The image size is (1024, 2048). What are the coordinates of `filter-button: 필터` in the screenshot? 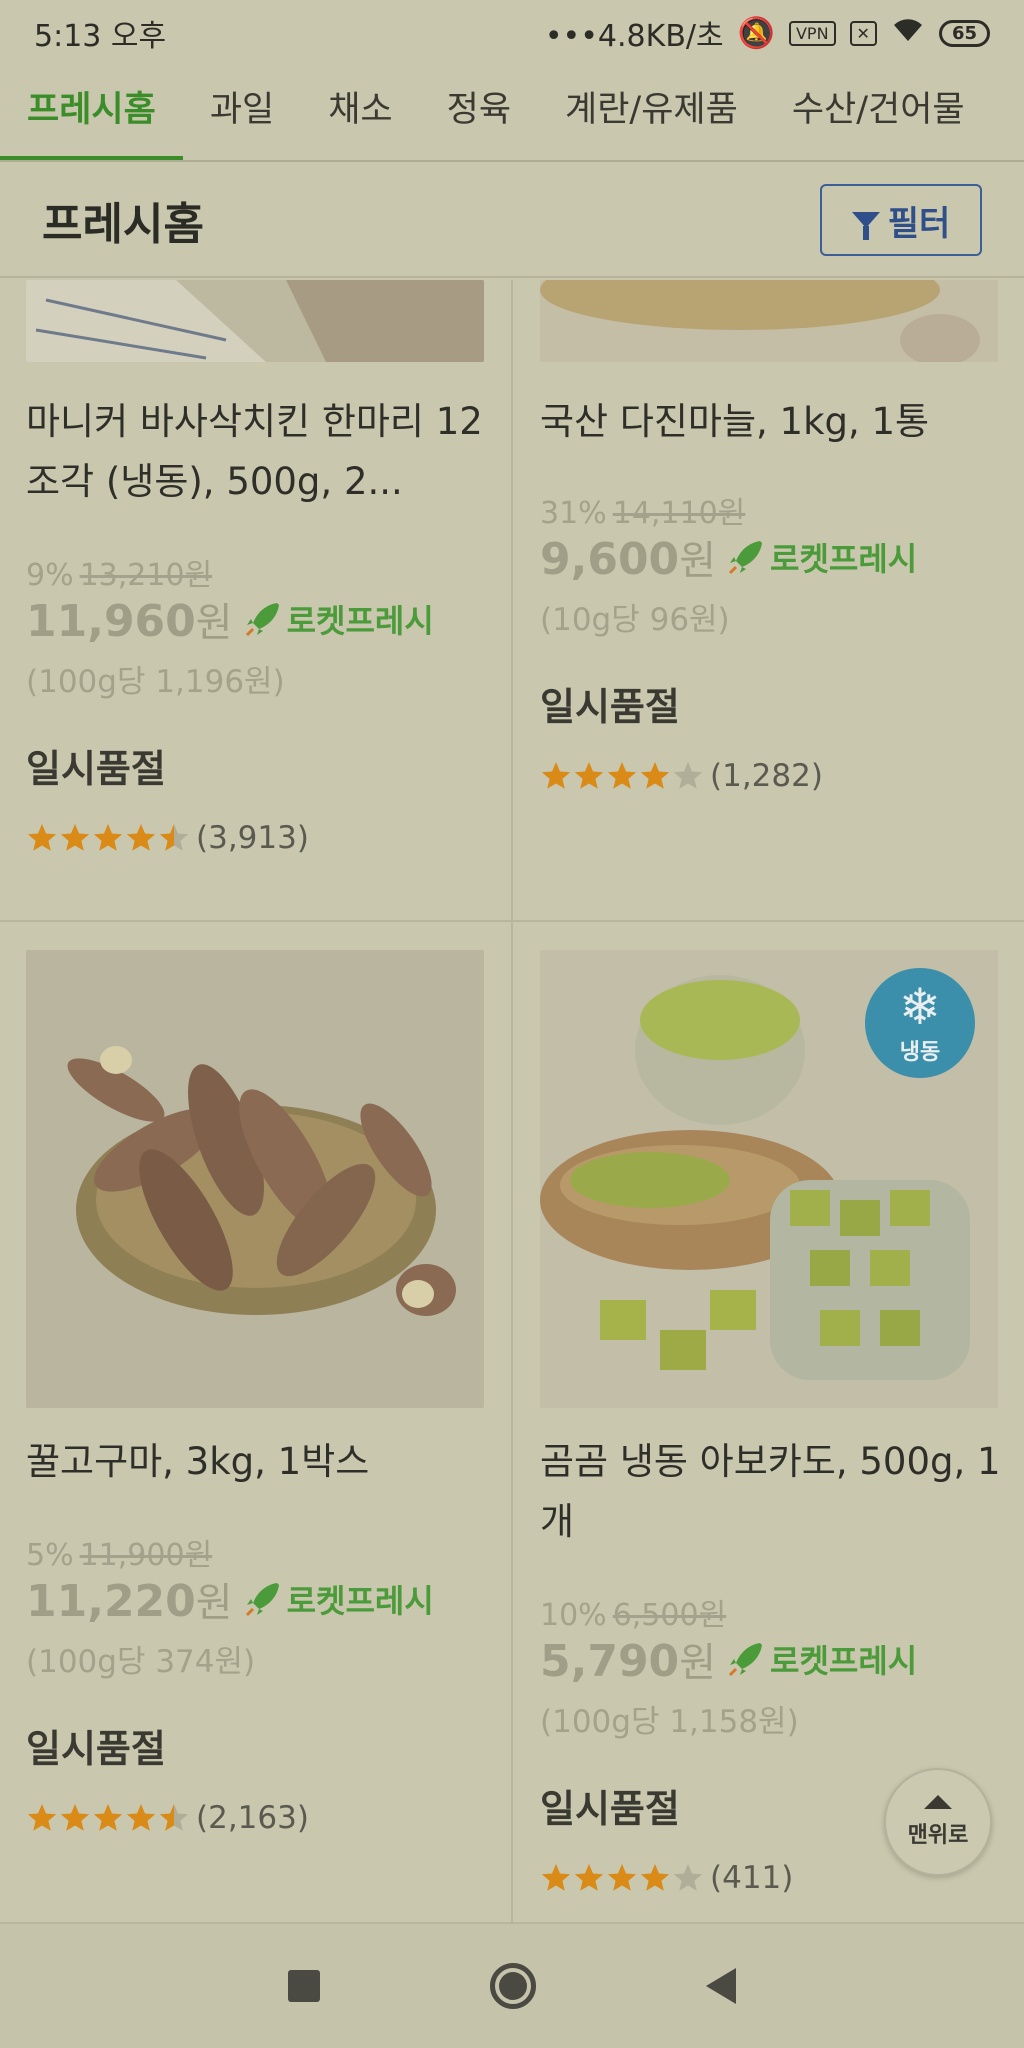 It's located at (901, 220).